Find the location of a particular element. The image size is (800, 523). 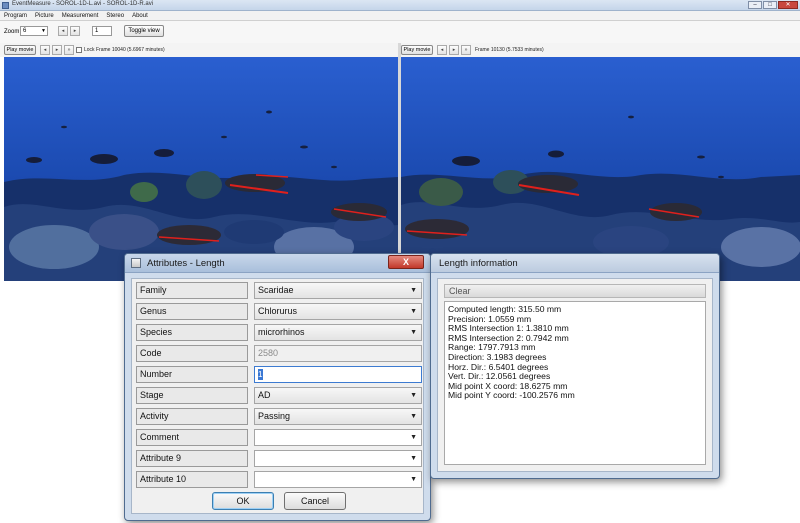

field-value: microrhinos is located at coordinates (281, 332).